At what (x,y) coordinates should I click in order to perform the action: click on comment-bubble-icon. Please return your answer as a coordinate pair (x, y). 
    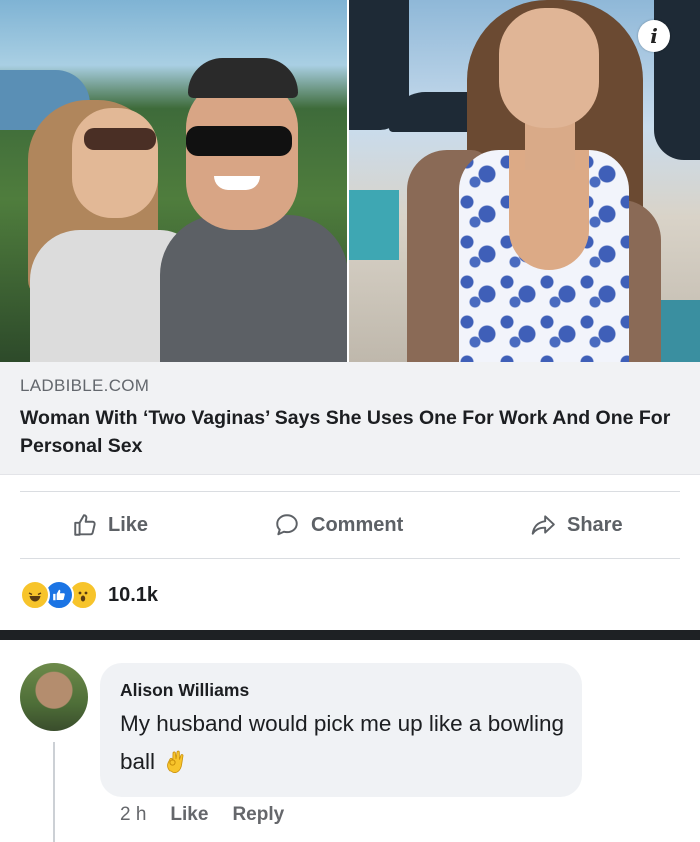
    Looking at the image, I should click on (287, 525).